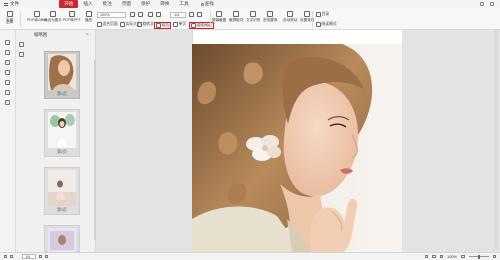 Image resolution: width=500 pixels, height=260 pixels. Describe the element at coordinates (290, 17) in the screenshot. I see `auto-scroll-button: 自动滚动` at that location.